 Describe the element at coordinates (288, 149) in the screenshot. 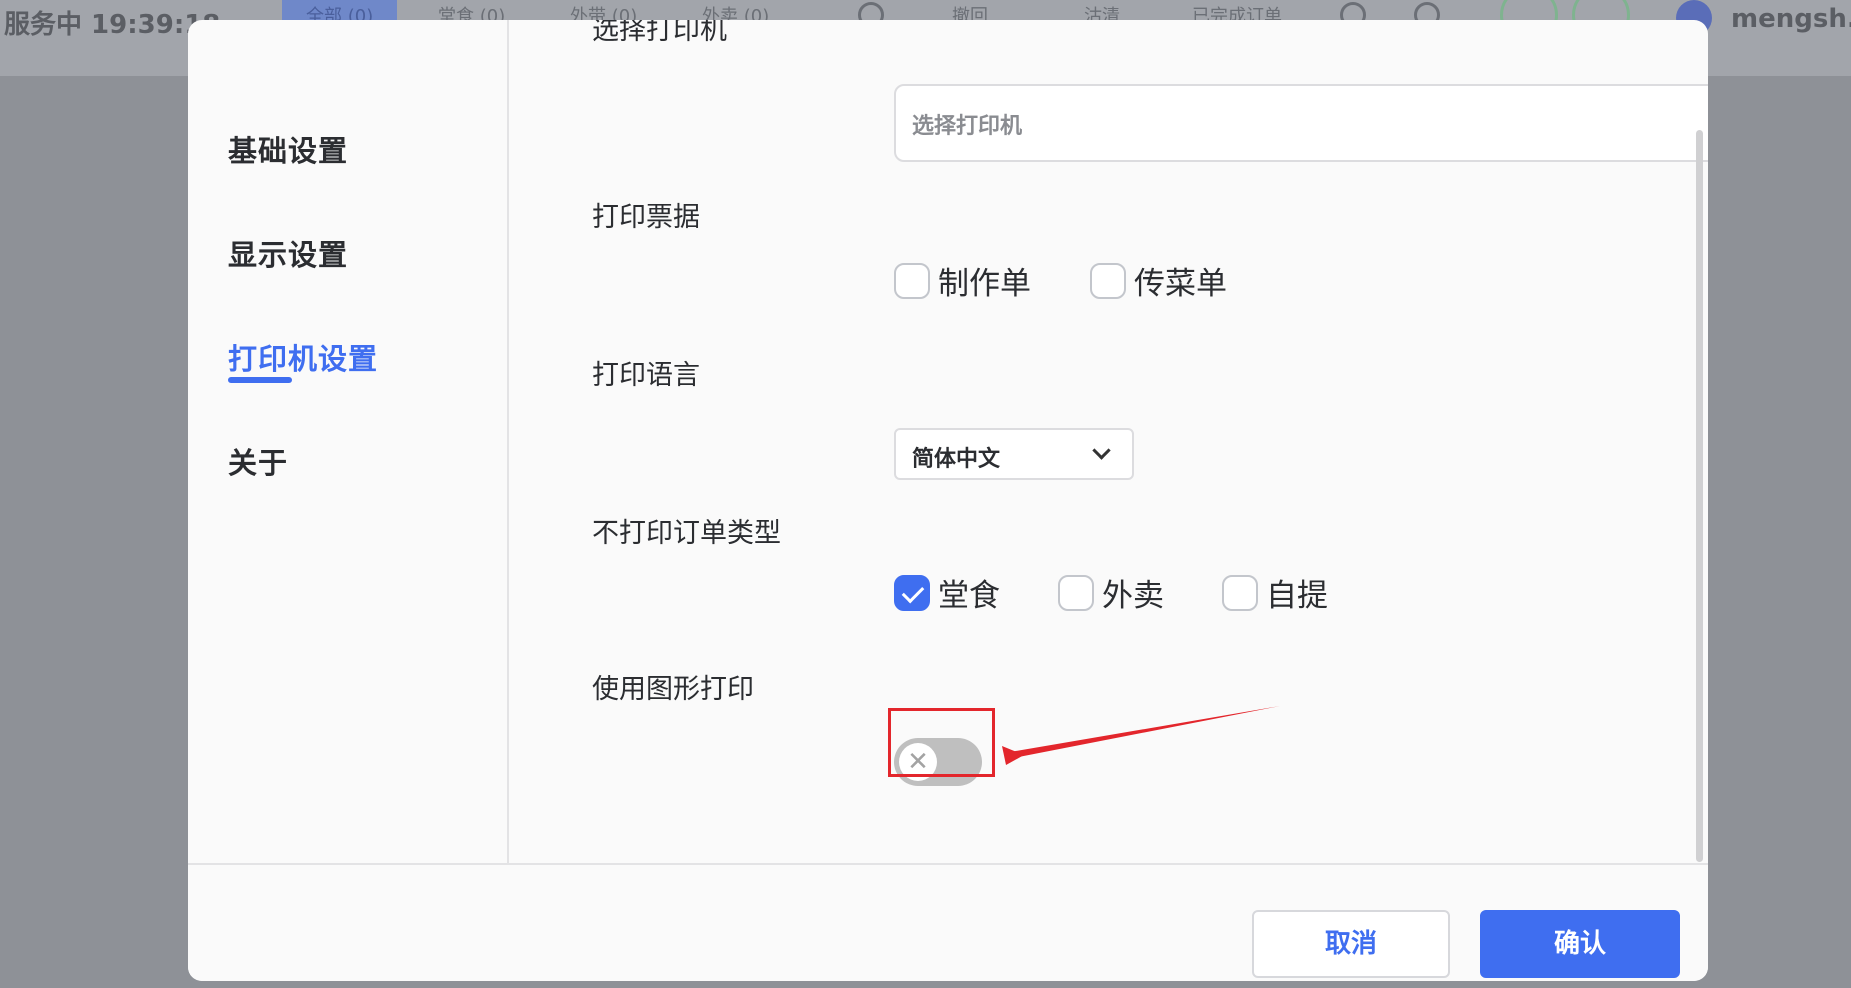

I see `nav-item-basic-settings: 基础设置` at that location.